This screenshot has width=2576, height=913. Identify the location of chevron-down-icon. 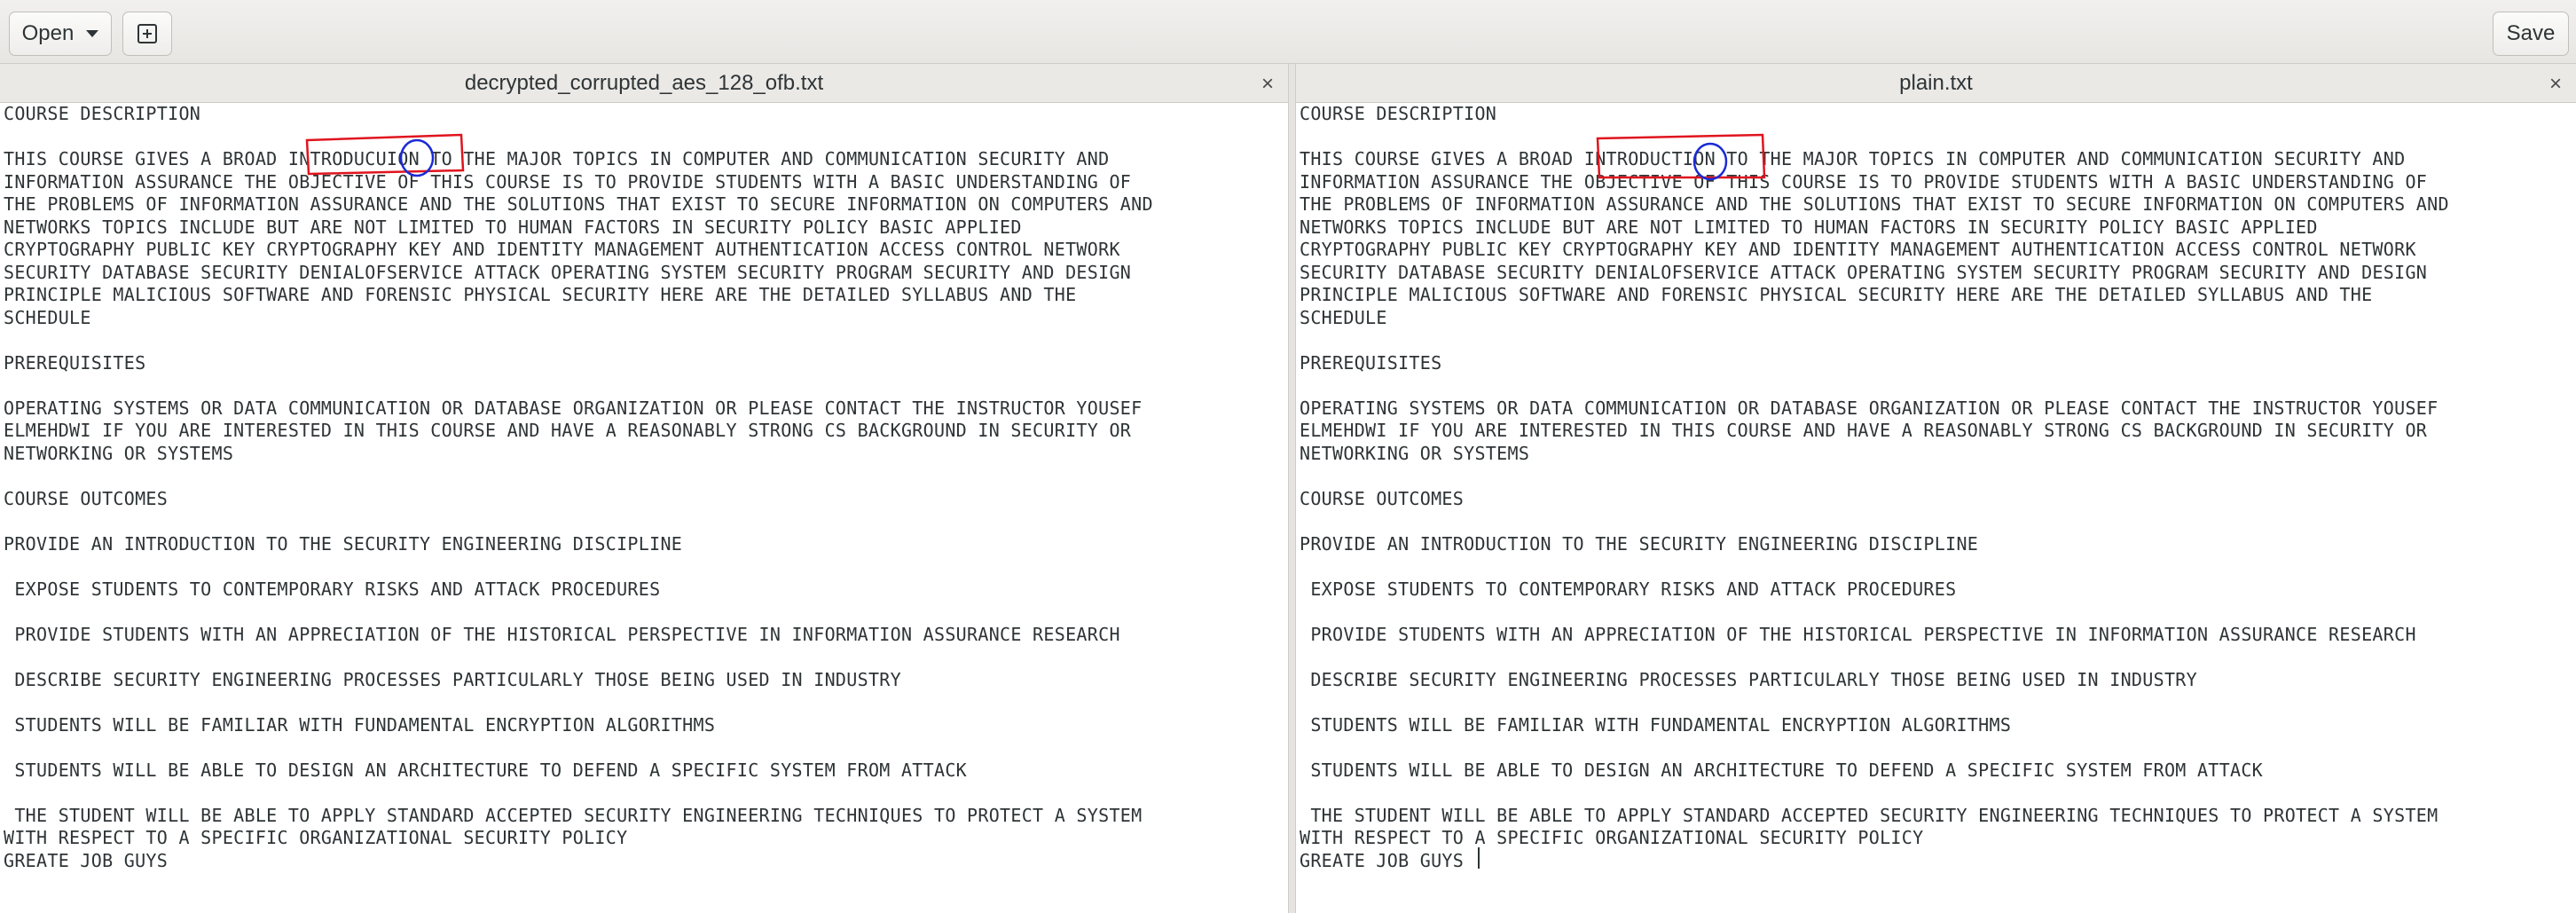
(92, 33).